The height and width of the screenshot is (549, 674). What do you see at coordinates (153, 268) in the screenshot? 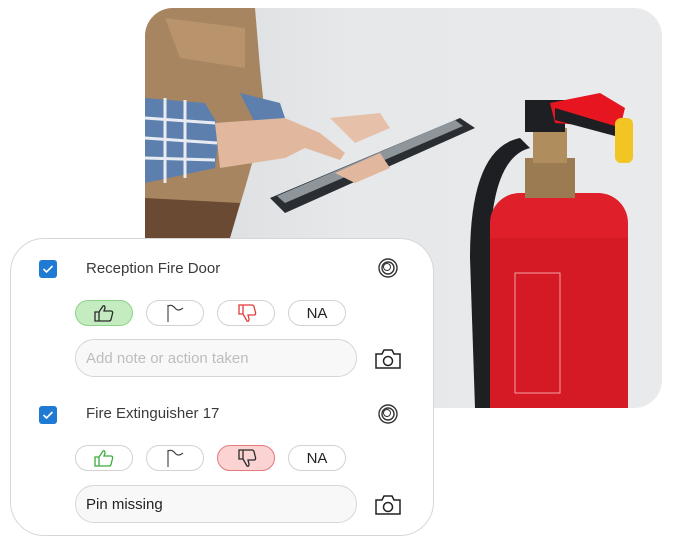
I see `item-title: Reception Fire Door` at bounding box center [153, 268].